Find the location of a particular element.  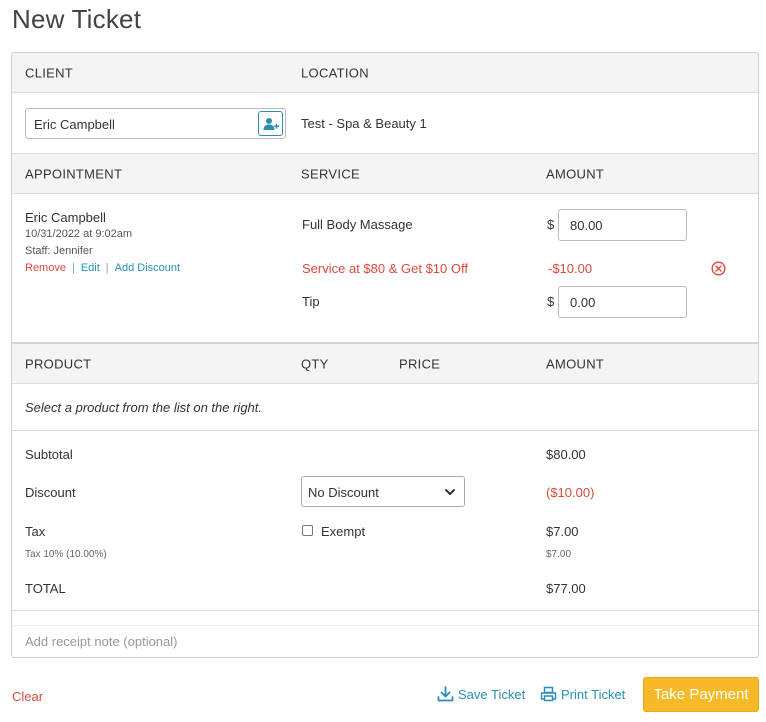

service-currency-symbol: $ is located at coordinates (551, 224).